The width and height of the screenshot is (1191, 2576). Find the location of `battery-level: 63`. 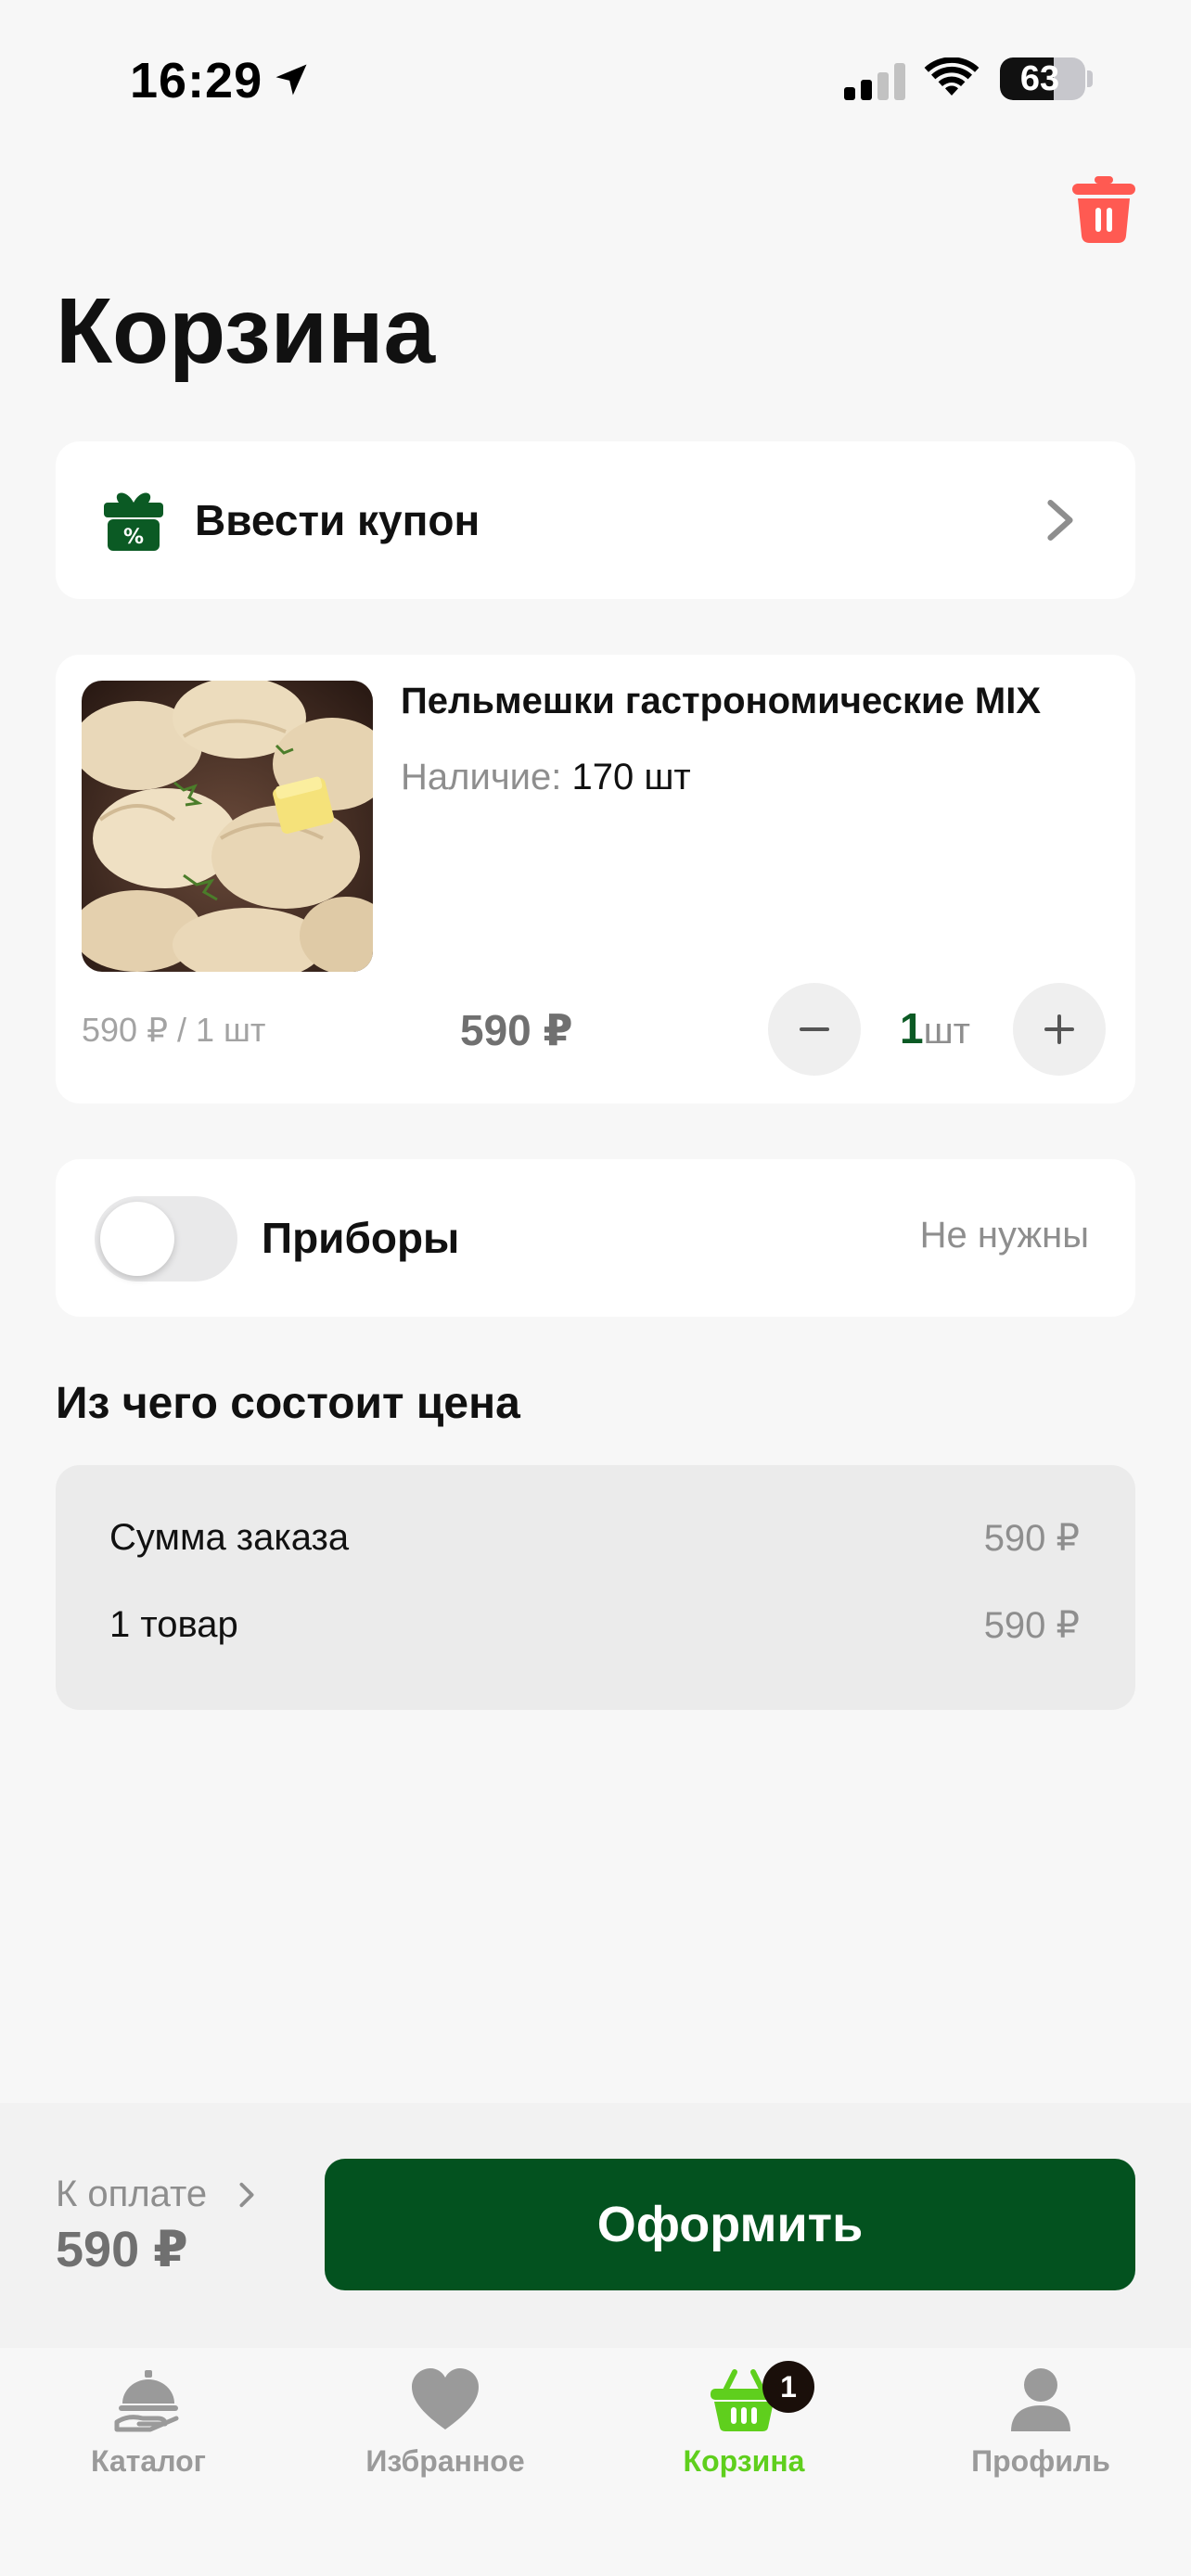

battery-level: 63 is located at coordinates (1039, 78).